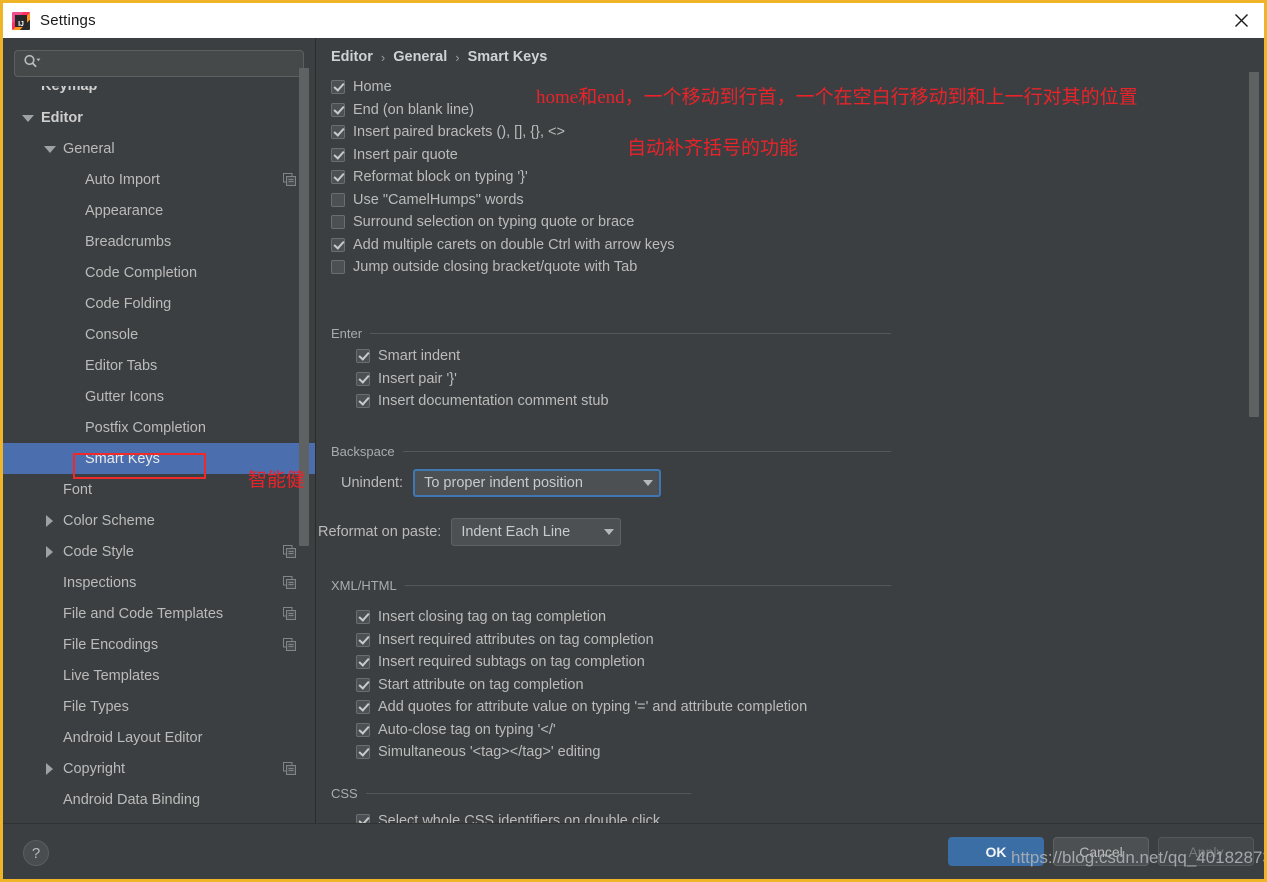 This screenshot has width=1267, height=882. Describe the element at coordinates (581, 617) in the screenshot. I see `checkbox-row: Insert closing tag on tag completion` at that location.